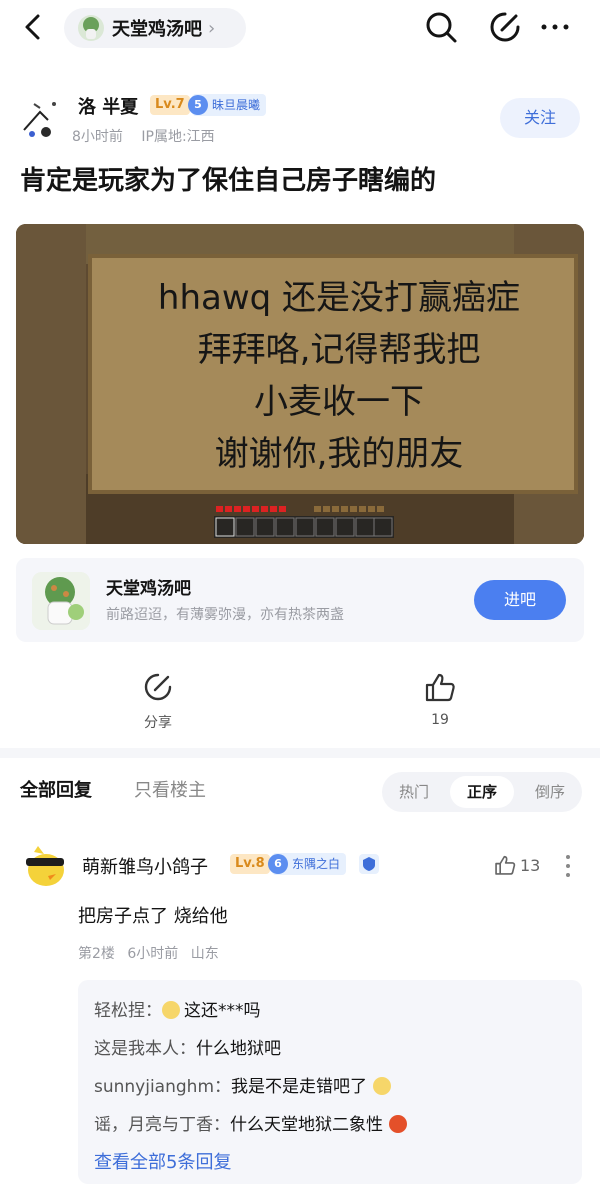 This screenshot has width=600, height=1200. What do you see at coordinates (212, 28) in the screenshot?
I see `chevron-right-icon: ›` at bounding box center [212, 28].